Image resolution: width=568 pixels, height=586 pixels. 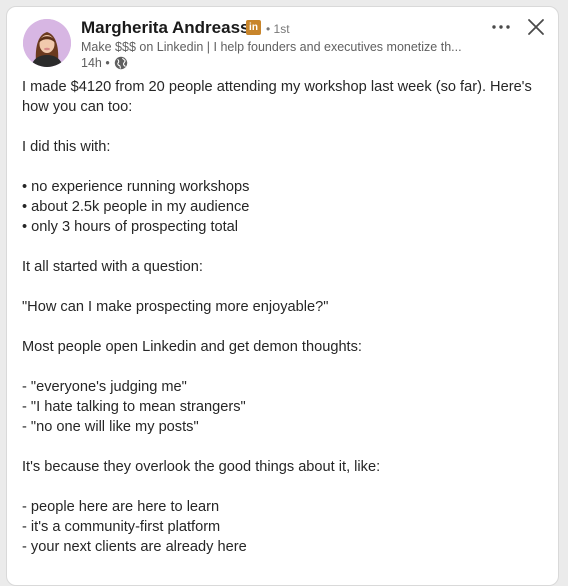 What do you see at coordinates (167, 28) in the screenshot?
I see `author-name: Margherita Andreassi` at bounding box center [167, 28].